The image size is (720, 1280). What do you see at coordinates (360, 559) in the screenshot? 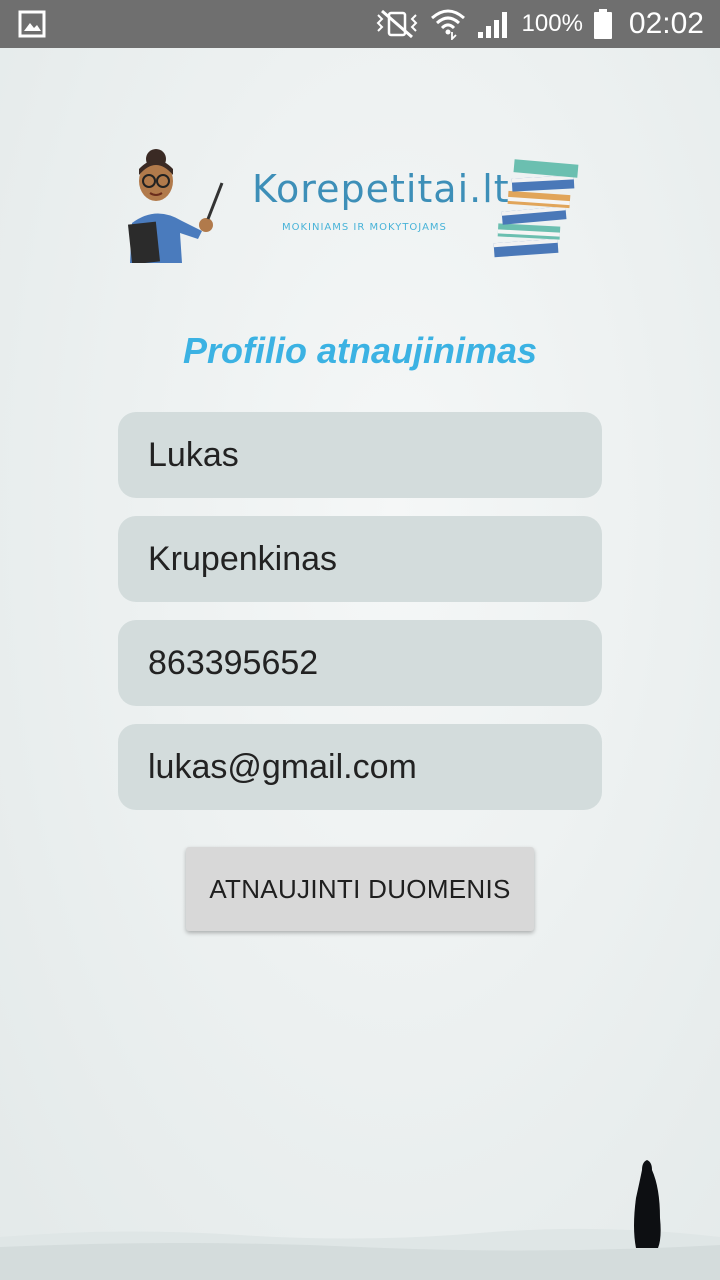
I see `last-name-field` at bounding box center [360, 559].